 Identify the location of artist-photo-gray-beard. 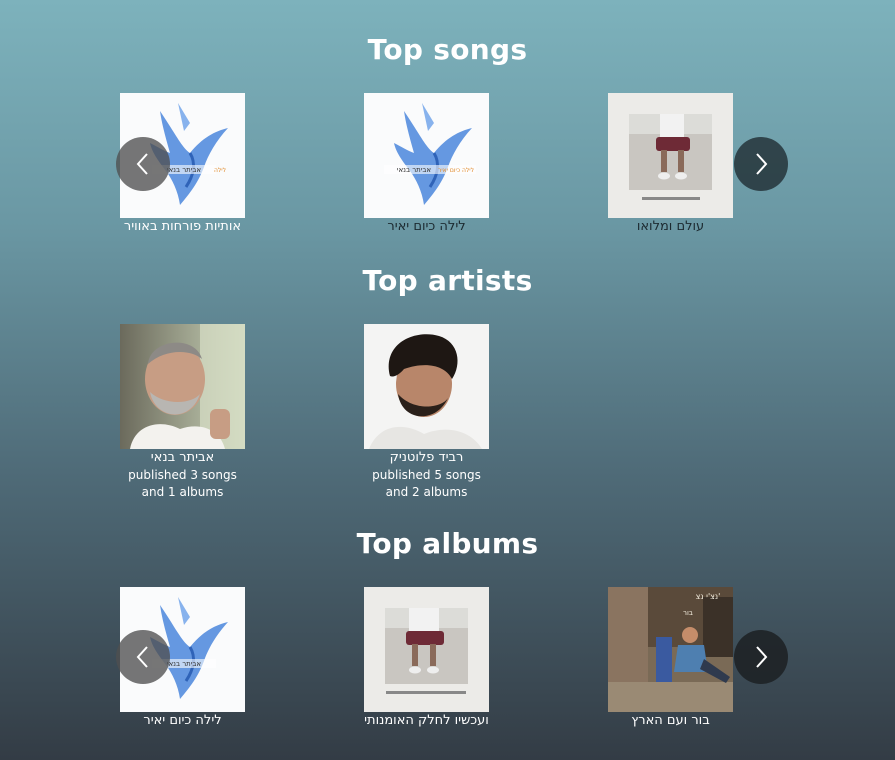
(182, 386).